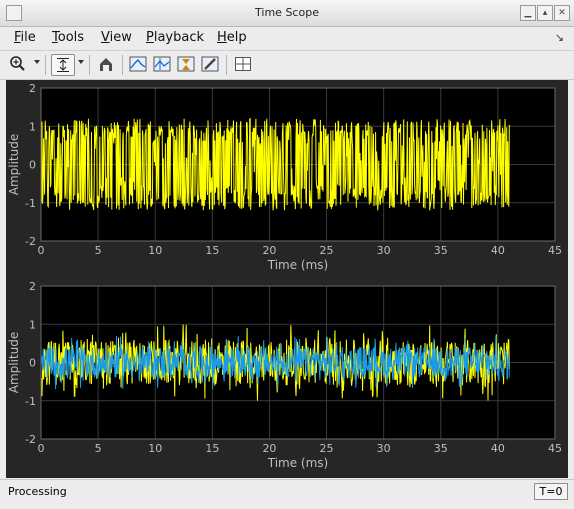 This screenshot has width=574, height=509. What do you see at coordinates (105, 37) in the screenshot?
I see `menu-view-mnemonic: V` at bounding box center [105, 37].